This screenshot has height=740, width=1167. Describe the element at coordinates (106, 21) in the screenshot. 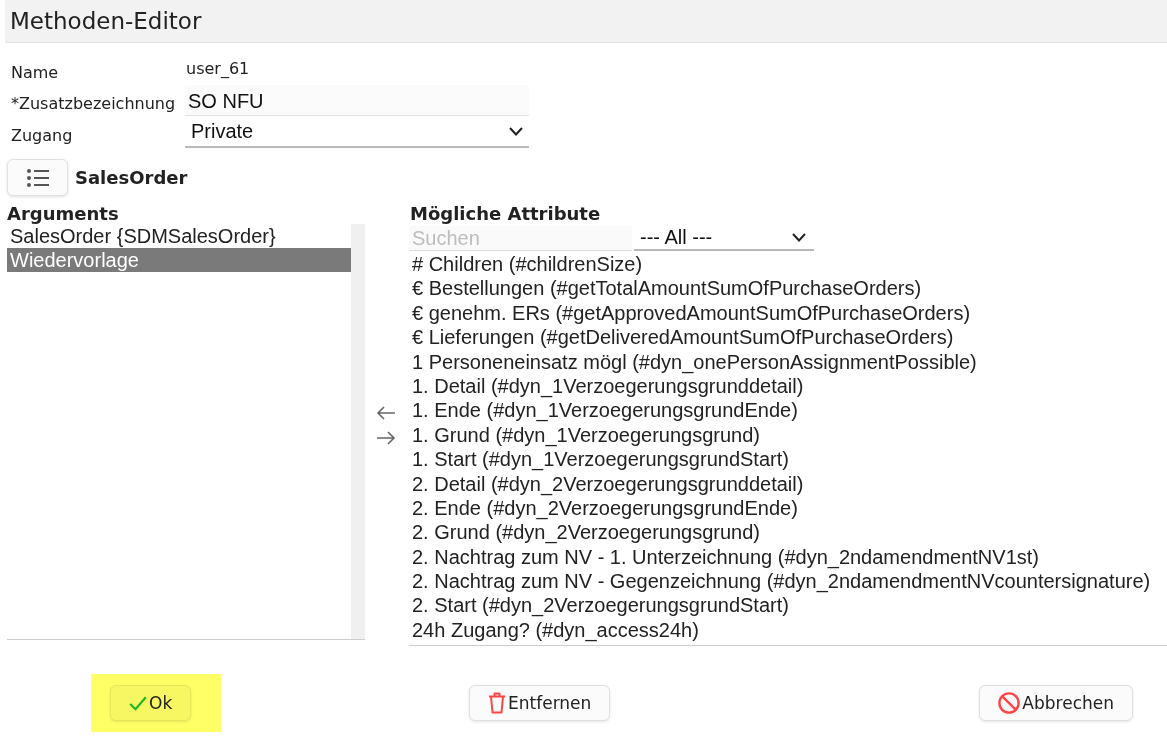

I see `window-title: Methoden-Editor` at that location.